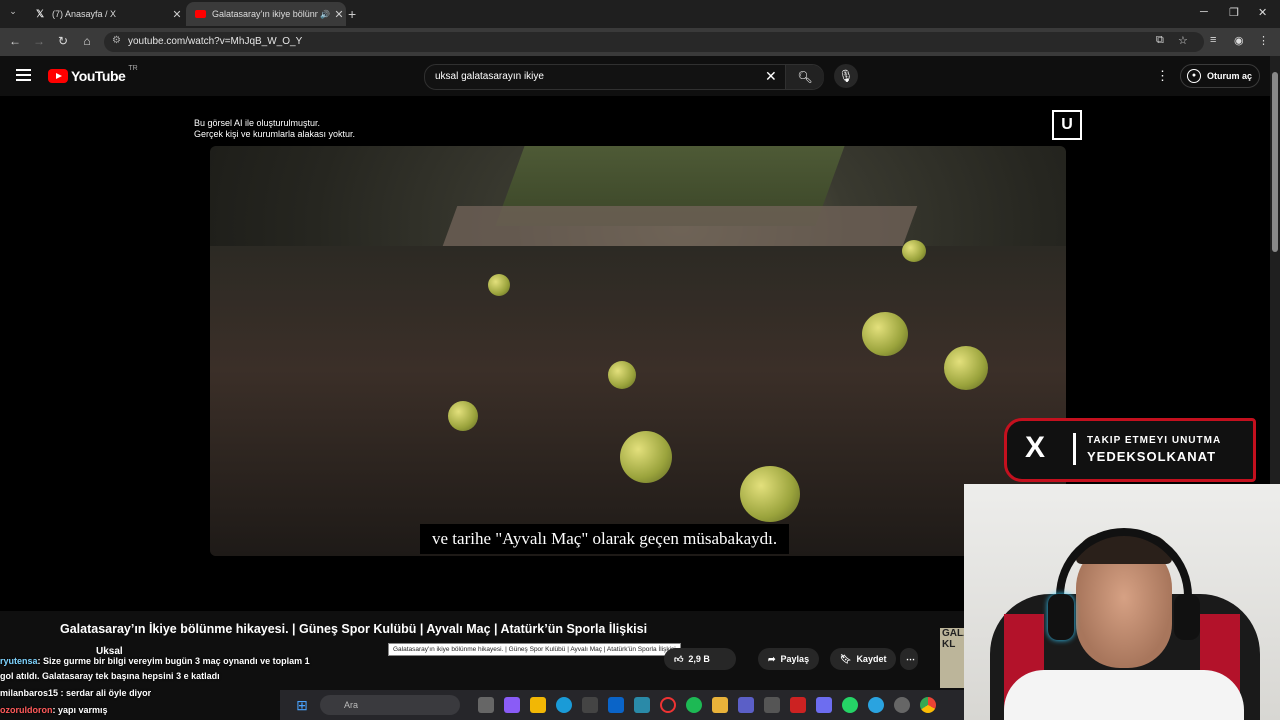  What do you see at coordinates (863, 659) in the screenshot?
I see `save-button: 🔖︎ Kaydet` at bounding box center [863, 659].